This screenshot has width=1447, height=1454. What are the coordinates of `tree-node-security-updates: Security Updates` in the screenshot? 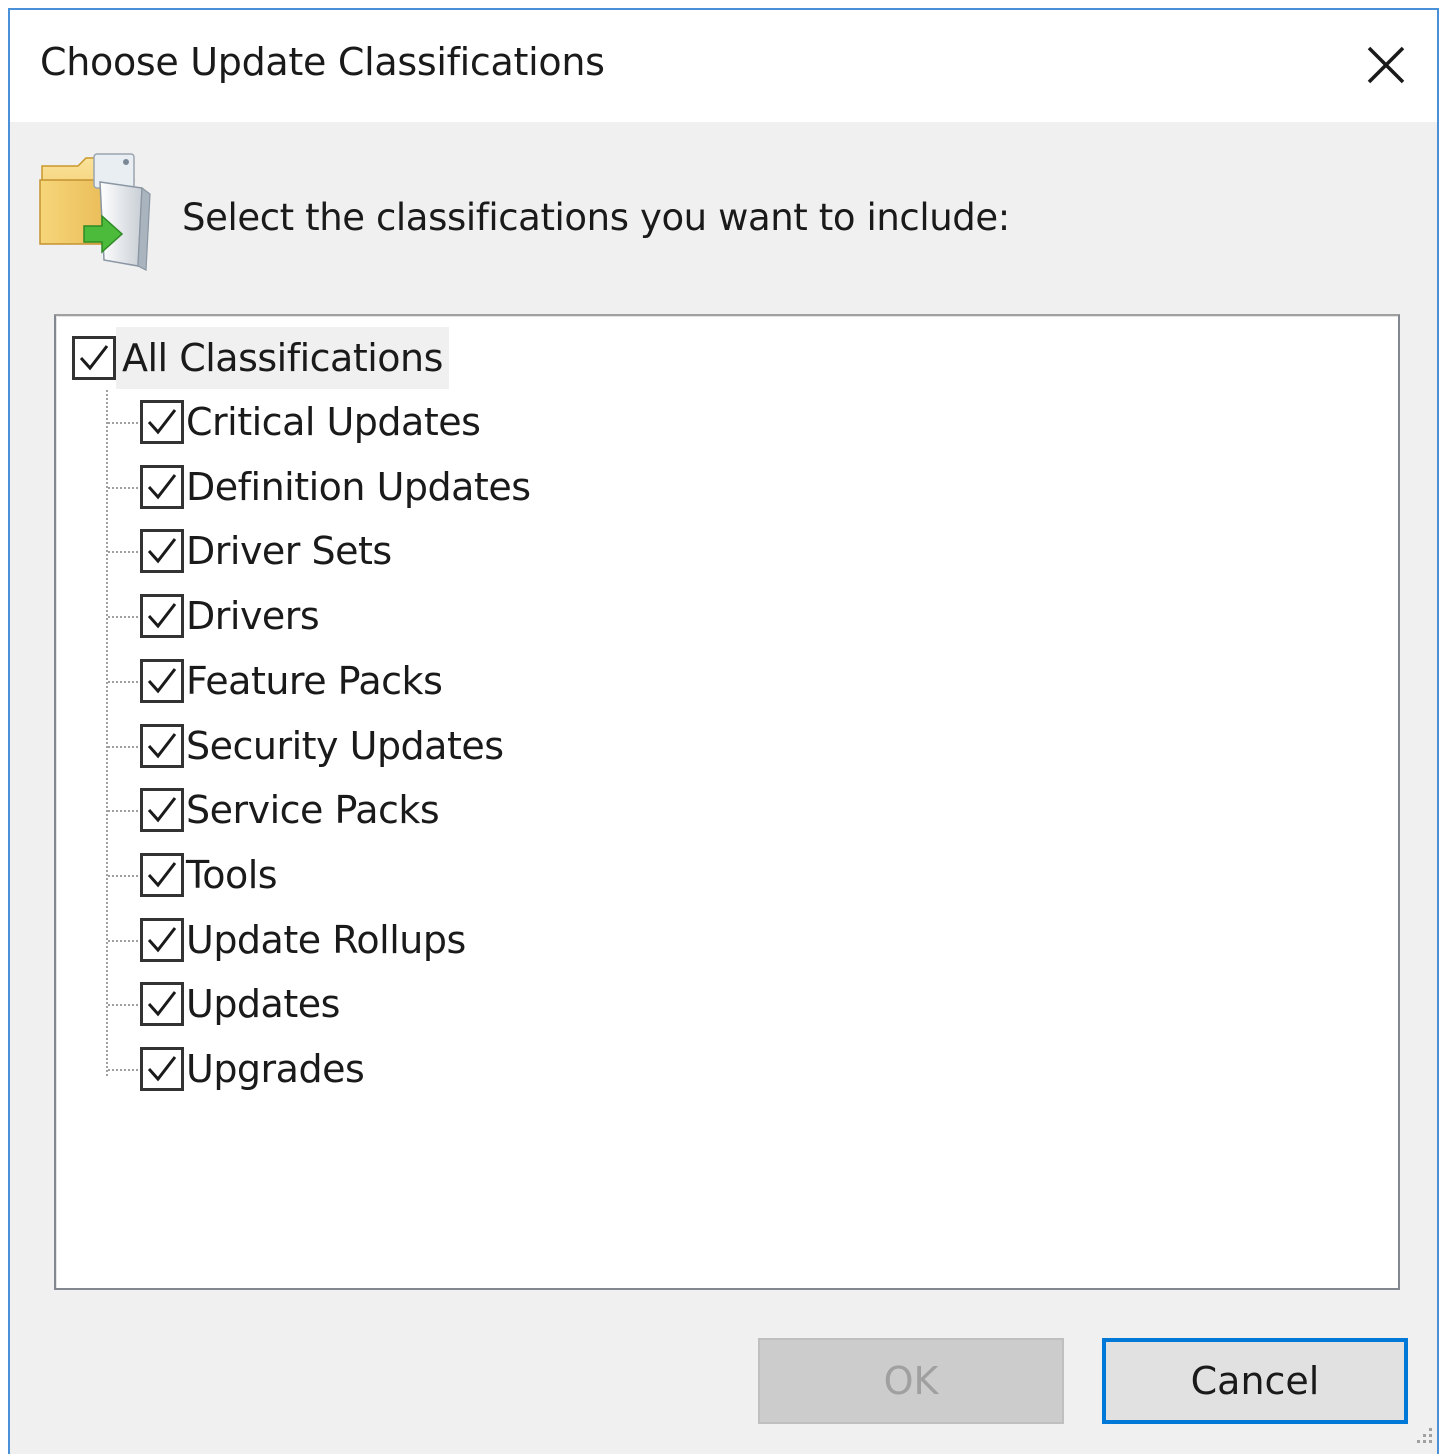 It's located at (322, 746).